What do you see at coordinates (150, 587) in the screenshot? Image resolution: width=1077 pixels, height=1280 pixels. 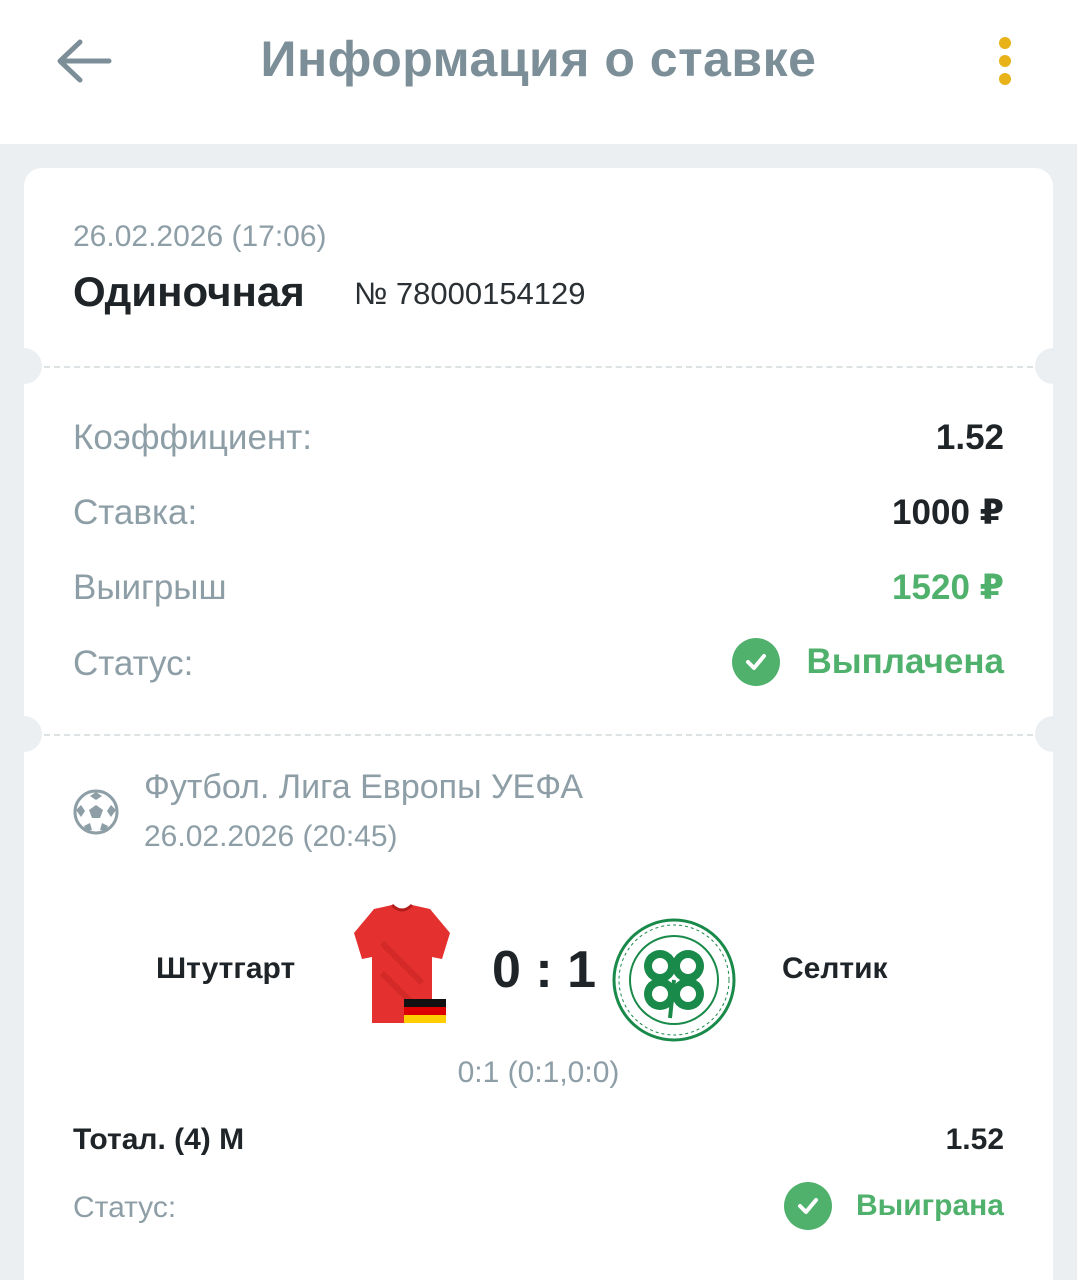 I see `payout-label: Выигрыш` at bounding box center [150, 587].